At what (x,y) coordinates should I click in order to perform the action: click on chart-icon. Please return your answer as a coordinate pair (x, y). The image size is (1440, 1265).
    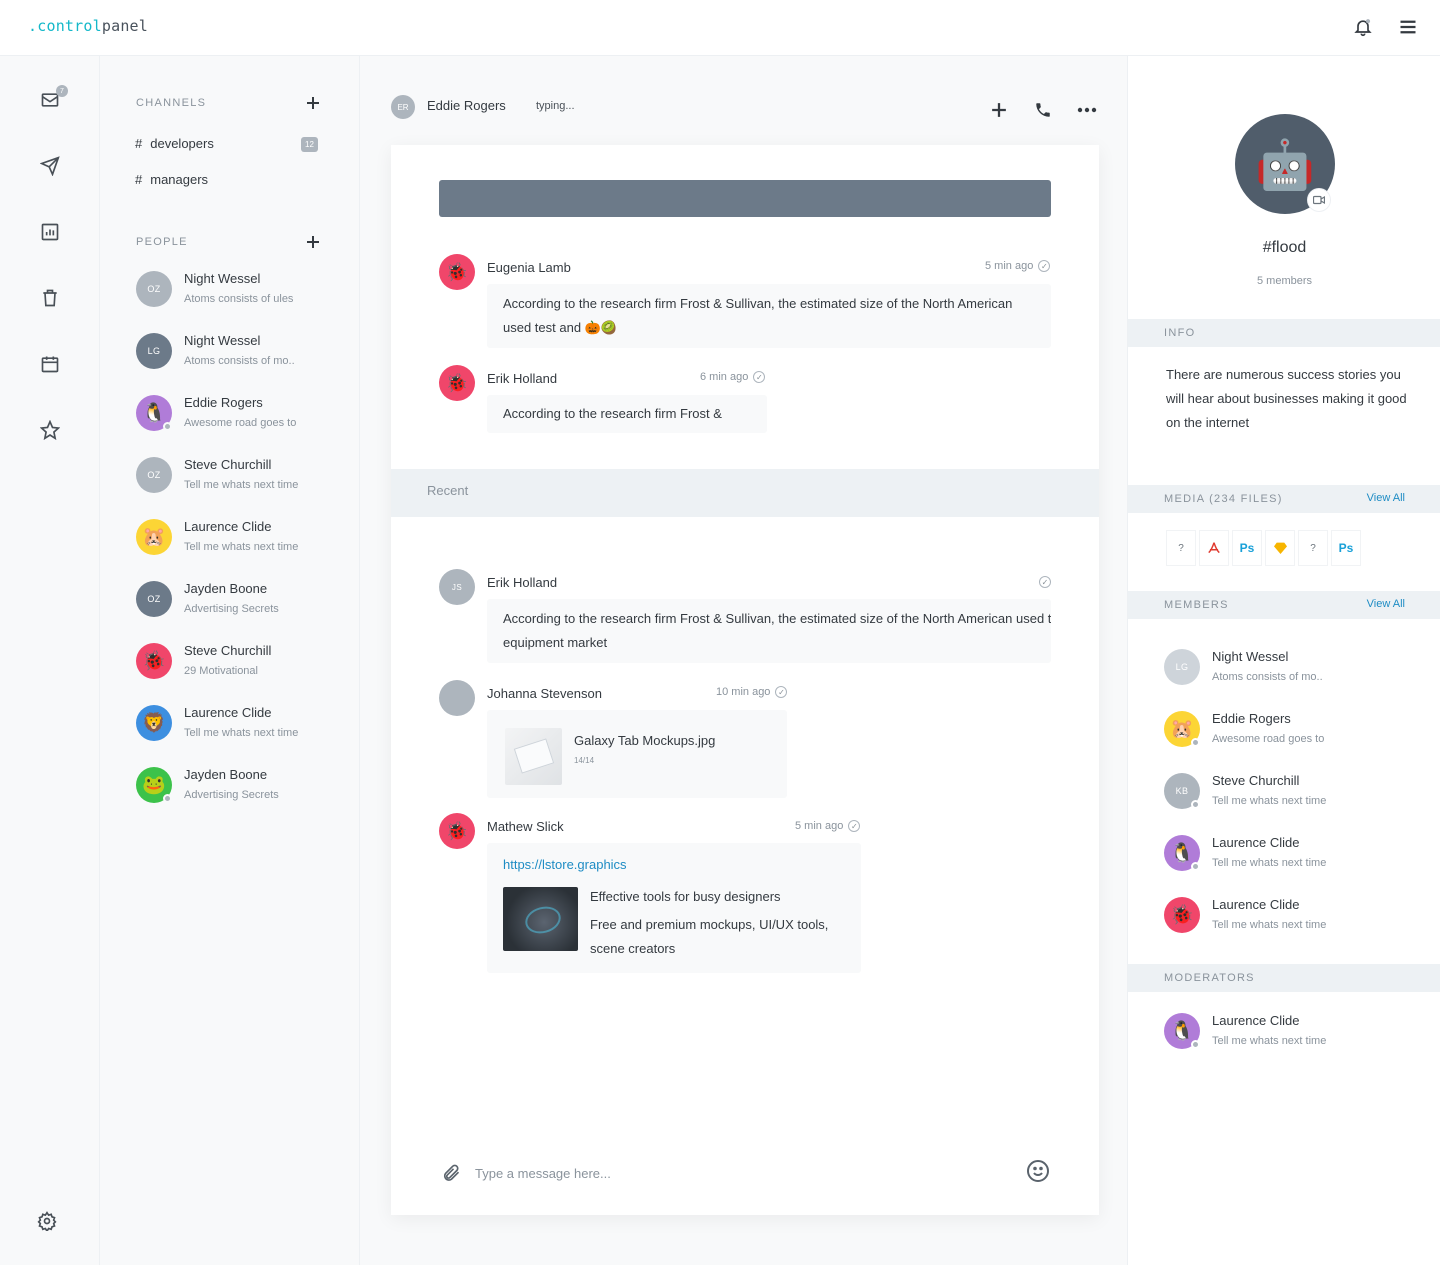
    Looking at the image, I should click on (50, 232).